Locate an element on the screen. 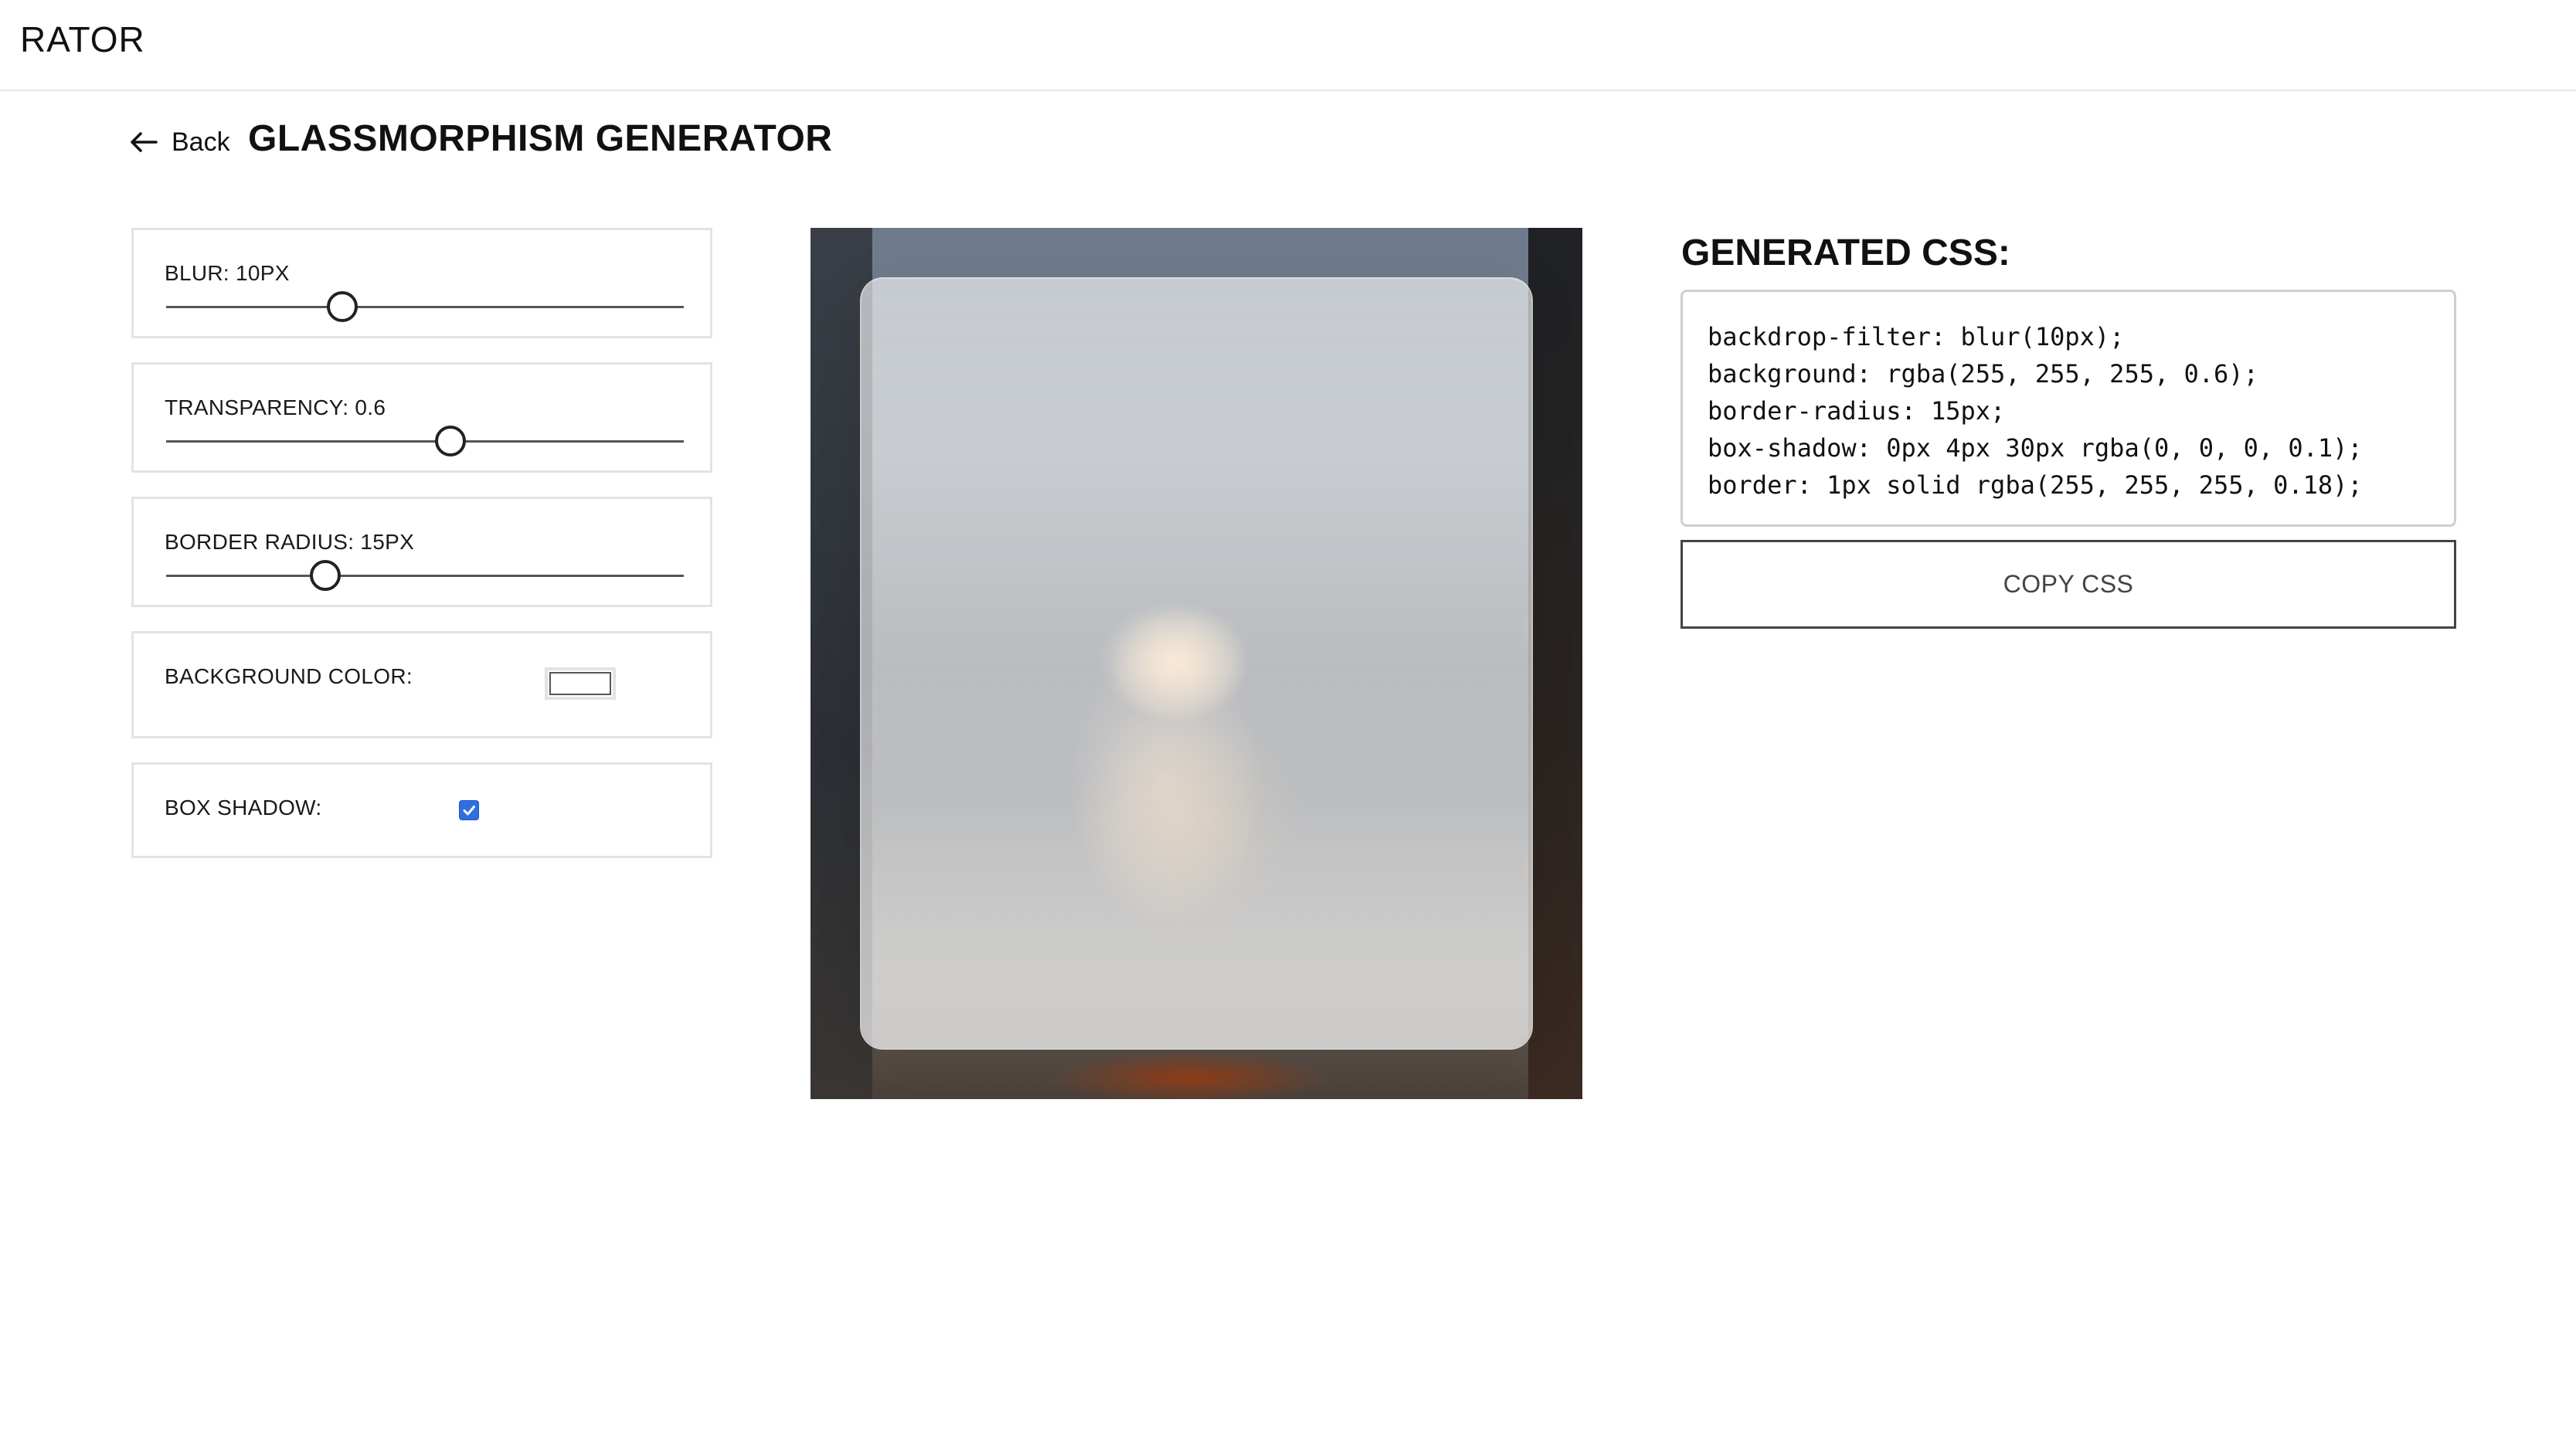 The image size is (2576, 1432). border-radius-label: BORDER RADIUS: 15PX is located at coordinates (290, 542).